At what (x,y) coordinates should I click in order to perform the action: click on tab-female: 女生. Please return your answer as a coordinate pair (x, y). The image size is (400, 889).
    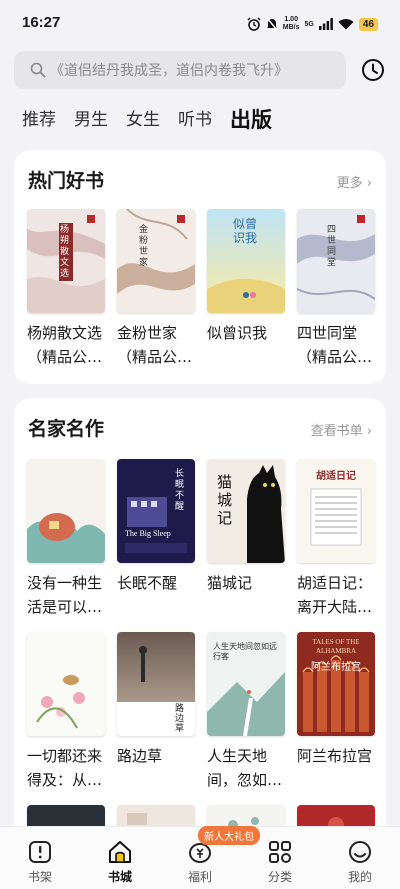
    Looking at the image, I should click on (143, 120).